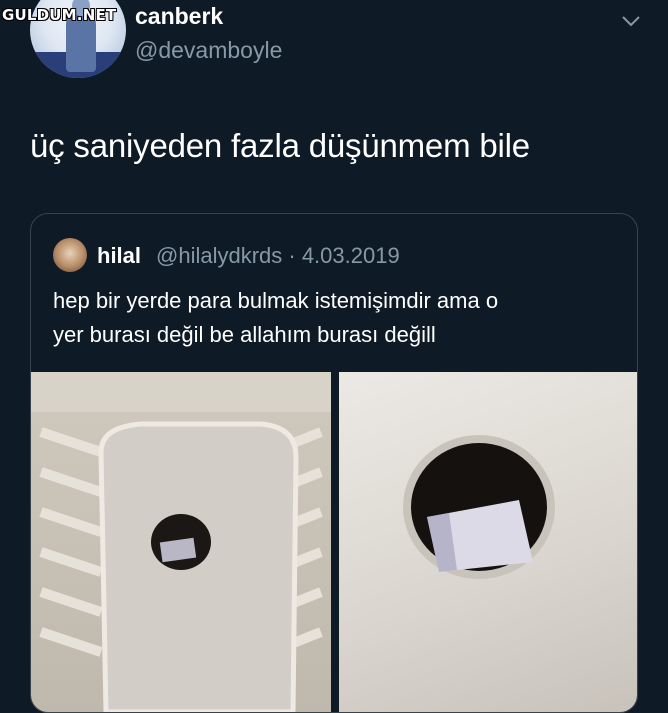 The width and height of the screenshot is (668, 713). I want to click on site-watermark: GULDUM.NET, so click(59, 15).